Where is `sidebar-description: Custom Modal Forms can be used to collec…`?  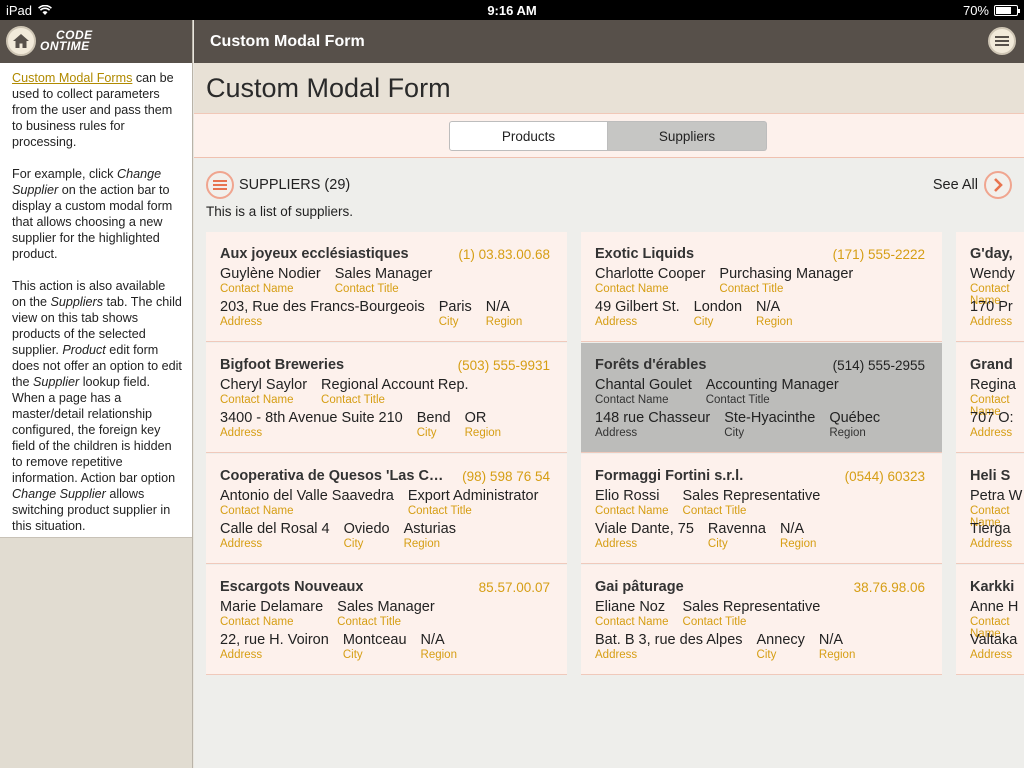 sidebar-description: Custom Modal Forms can be used to collec… is located at coordinates (96, 300).